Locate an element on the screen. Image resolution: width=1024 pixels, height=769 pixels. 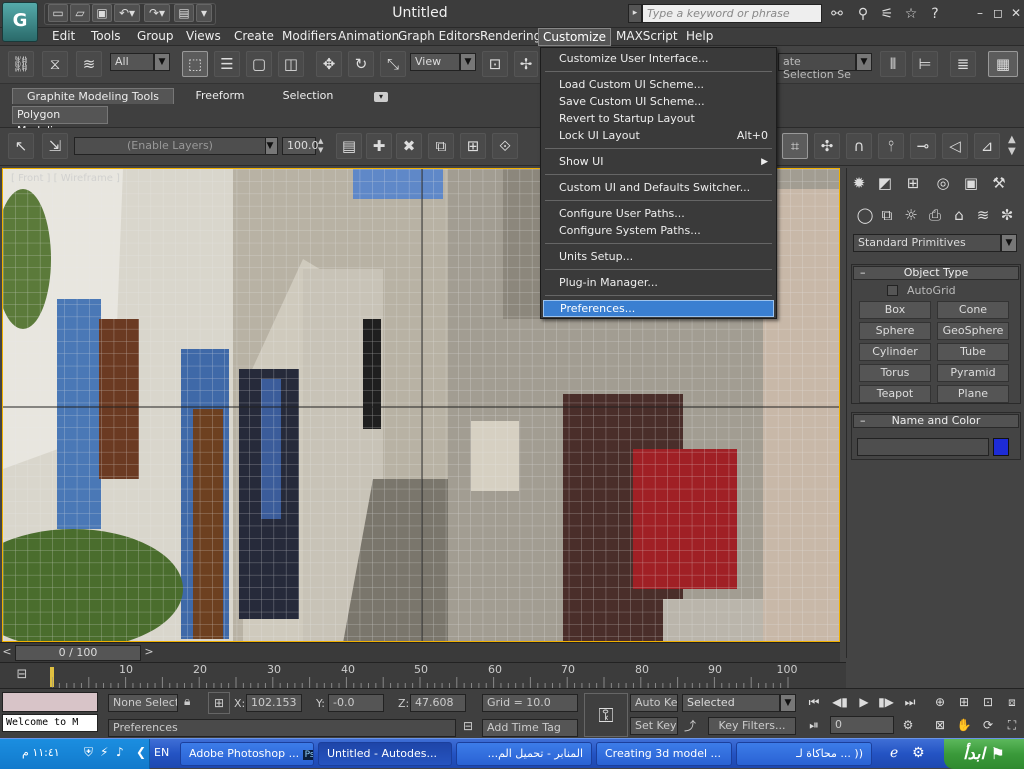
scale-icon: ⤡ is located at coordinates (393, 64).